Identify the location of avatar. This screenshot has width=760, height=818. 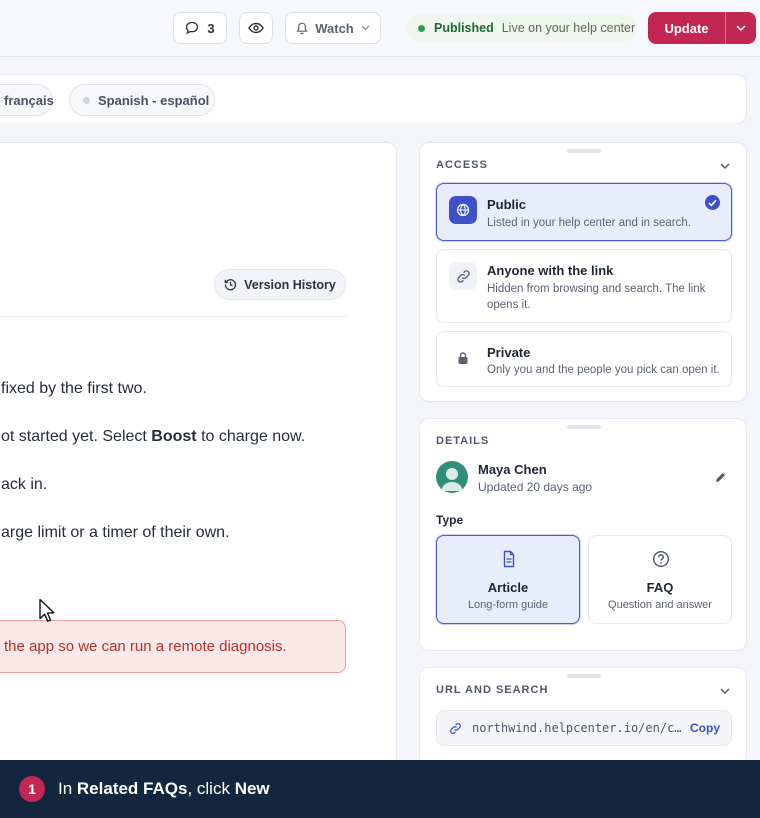
(452, 477).